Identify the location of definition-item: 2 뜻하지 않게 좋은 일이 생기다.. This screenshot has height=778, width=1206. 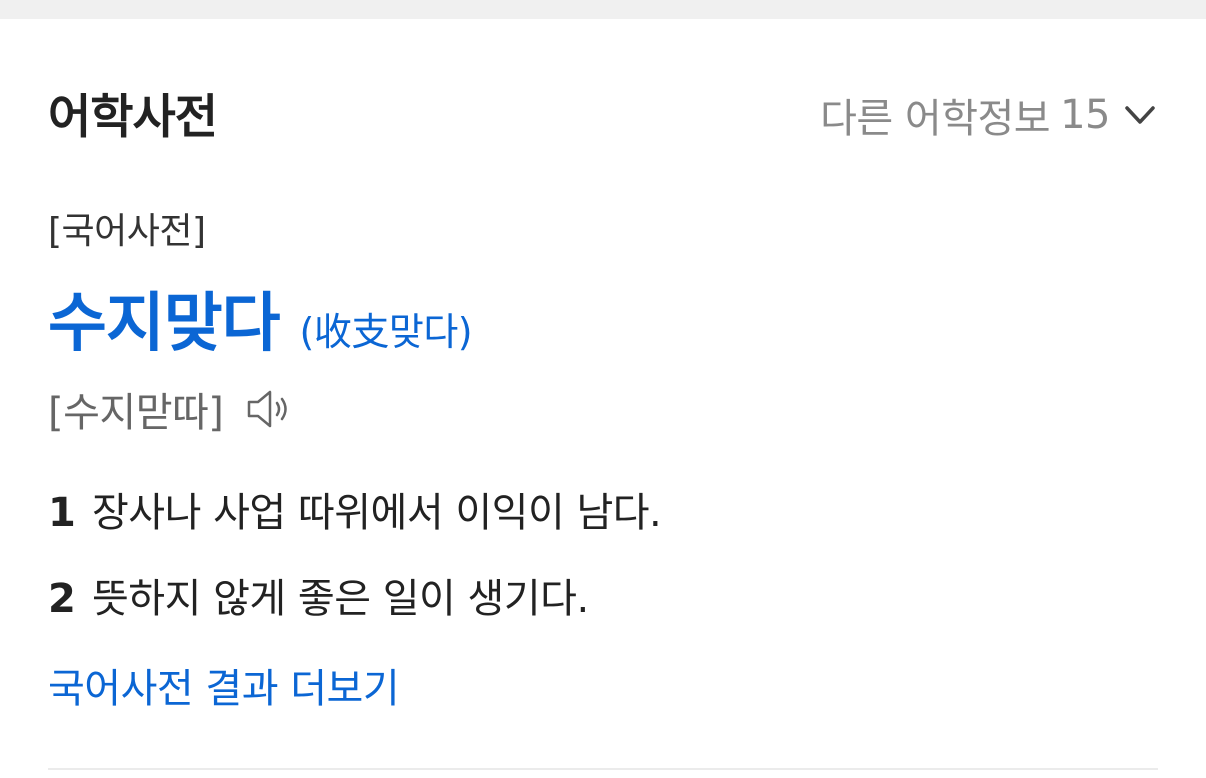
(318, 595).